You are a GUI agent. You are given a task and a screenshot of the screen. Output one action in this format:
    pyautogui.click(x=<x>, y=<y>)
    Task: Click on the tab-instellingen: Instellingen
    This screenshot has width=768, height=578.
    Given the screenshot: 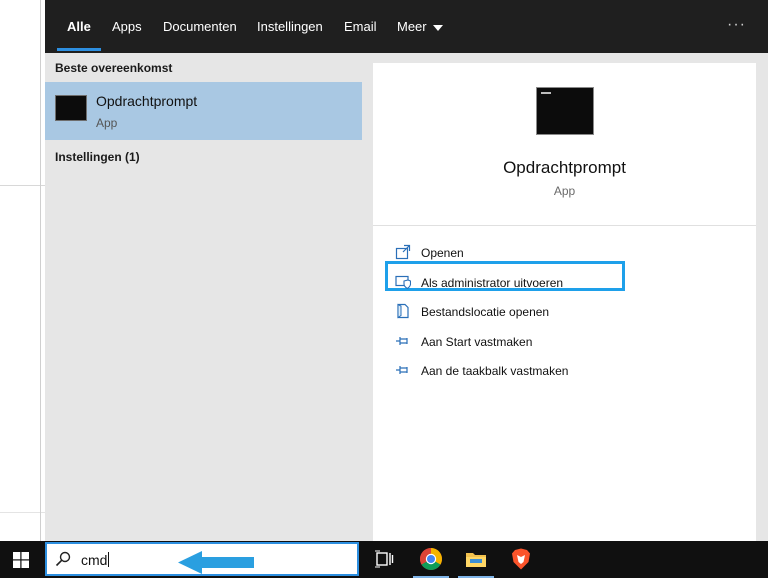 What is the action you would take?
    pyautogui.click(x=290, y=26)
    